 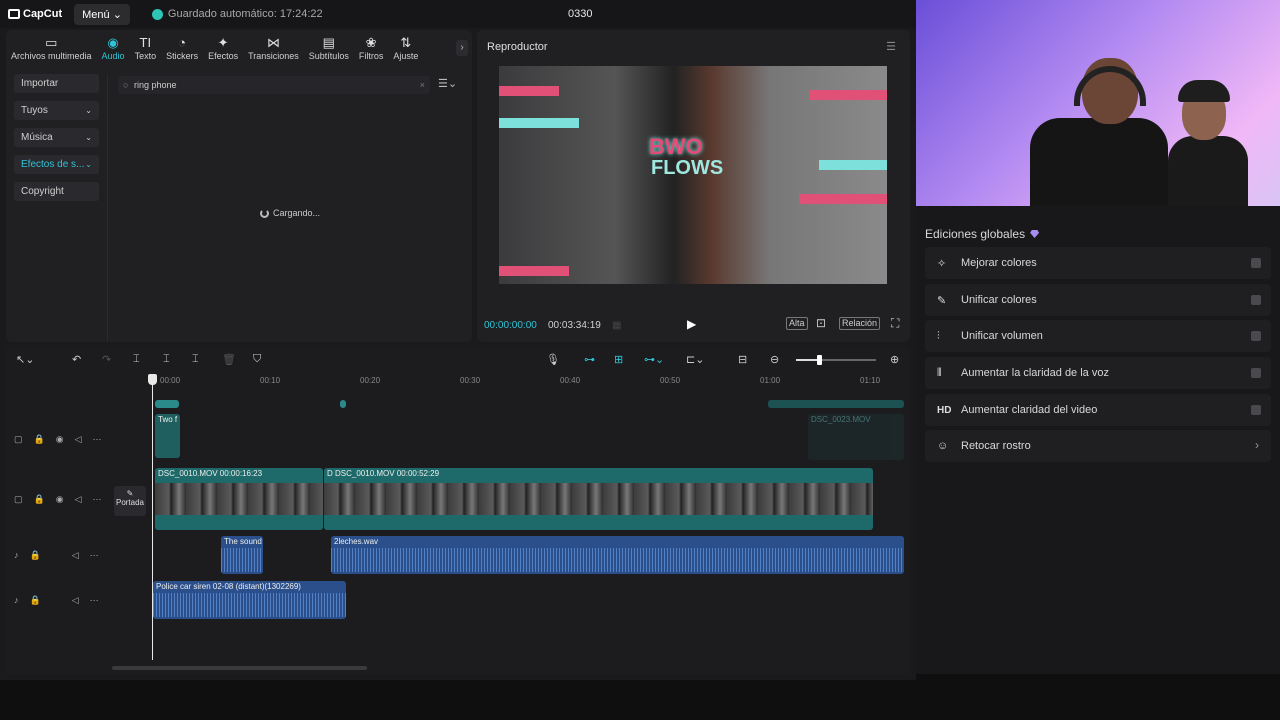 What do you see at coordinates (1257, 445) in the screenshot?
I see `chevron-right-icon: ›` at bounding box center [1257, 445].